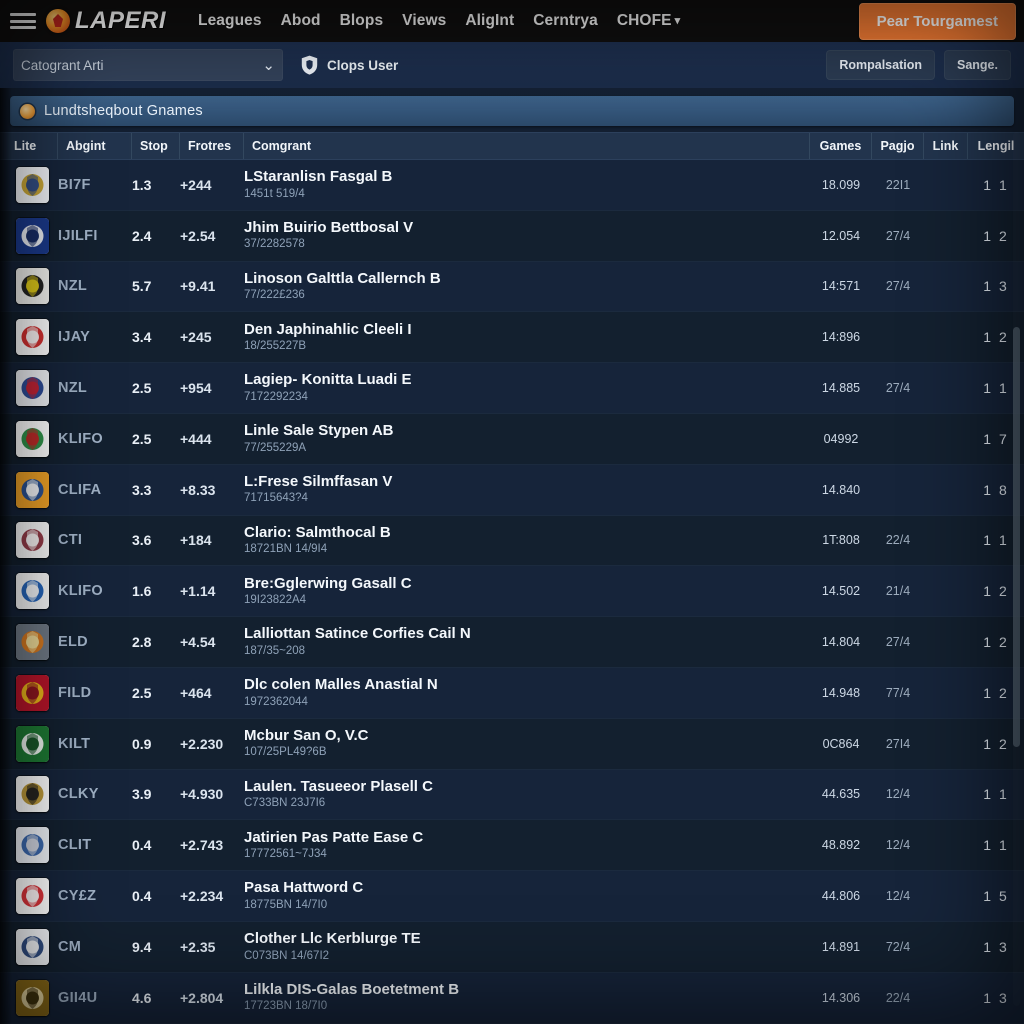 The height and width of the screenshot is (1024, 1024). Describe the element at coordinates (357, 634) in the screenshot. I see `comgrant-title: Lalliottan Satince Corfies Cail N` at that location.